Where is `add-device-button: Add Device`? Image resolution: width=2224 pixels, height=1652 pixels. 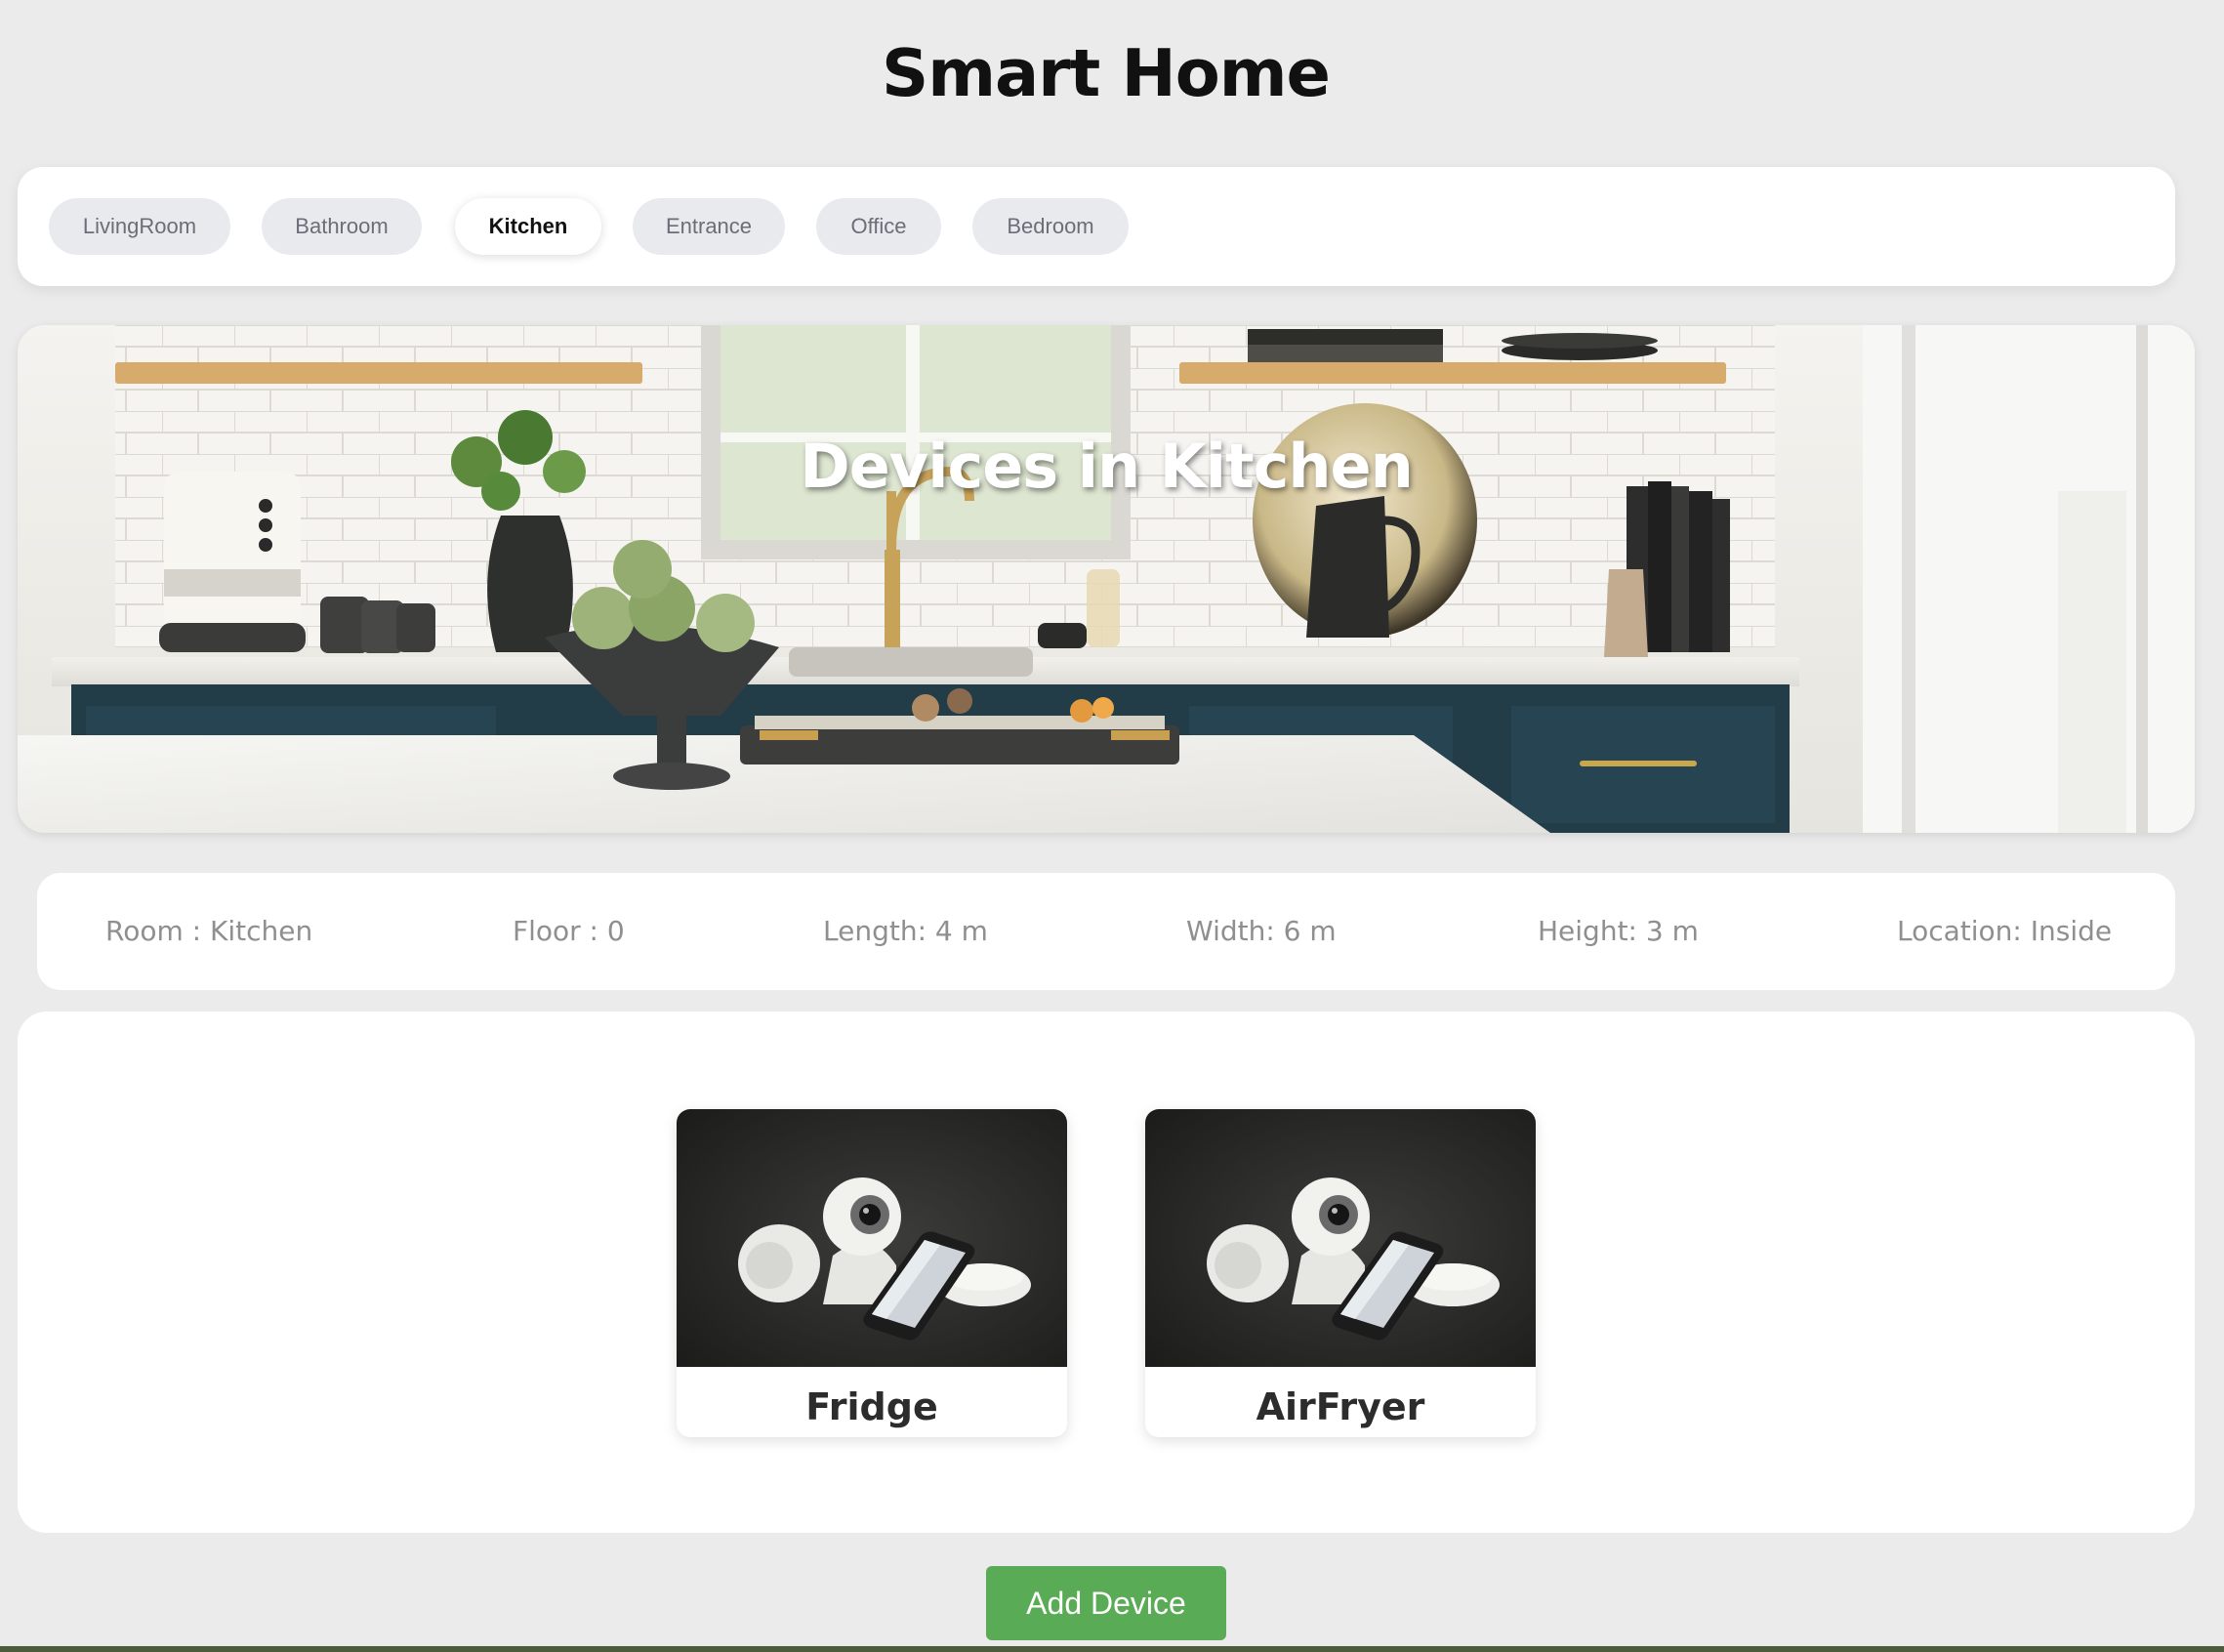
add-device-button: Add Device is located at coordinates (1106, 1603).